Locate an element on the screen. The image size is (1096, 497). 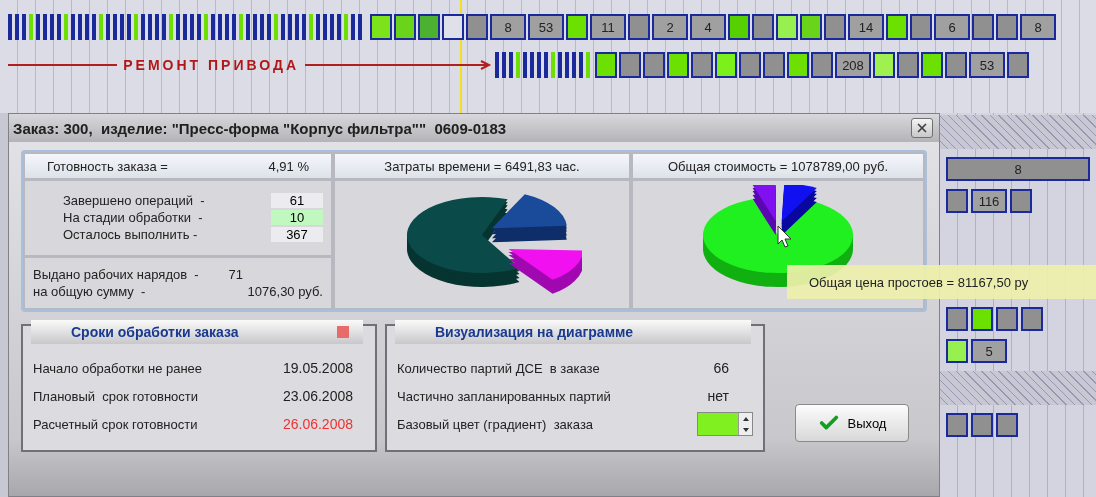
date-value: 19.05.2008 is located at coordinates (318, 368).